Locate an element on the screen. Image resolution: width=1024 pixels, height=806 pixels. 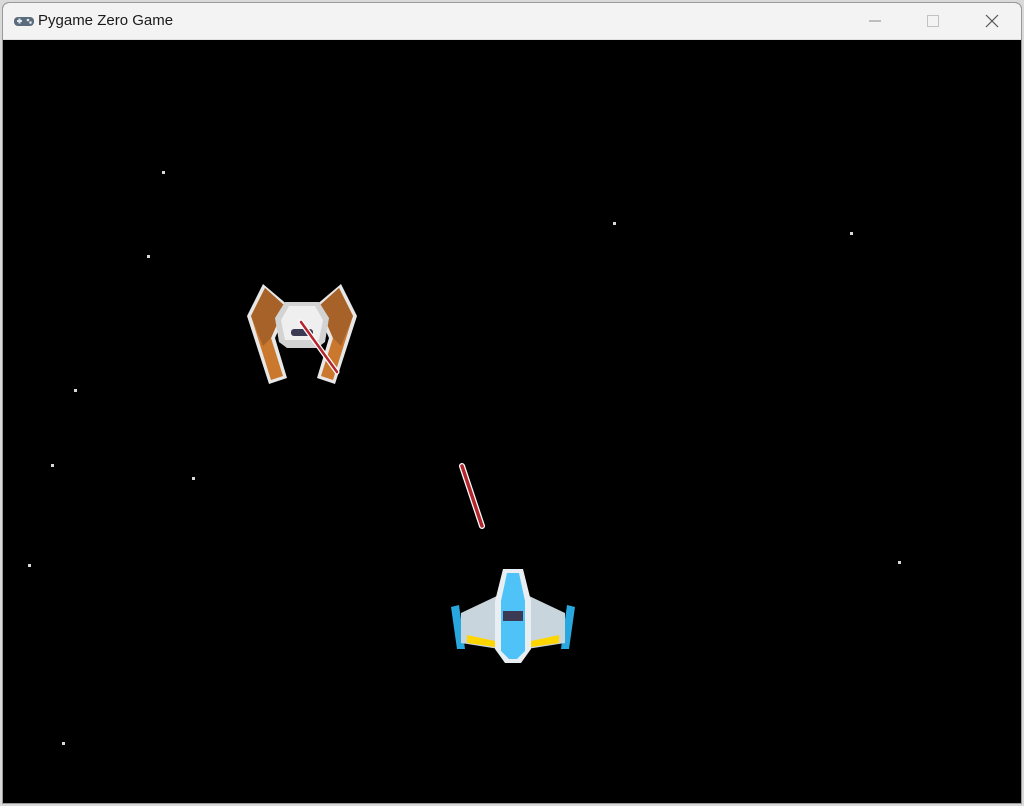
laser-bolt is located at coordinates (472, 496).